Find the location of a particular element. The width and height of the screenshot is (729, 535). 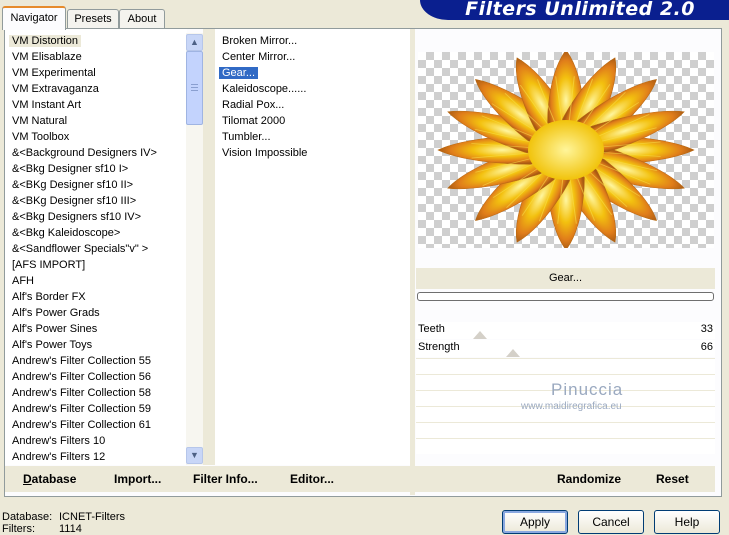

category-item: Andrew's Filter Collection 58 is located at coordinates (81, 393).